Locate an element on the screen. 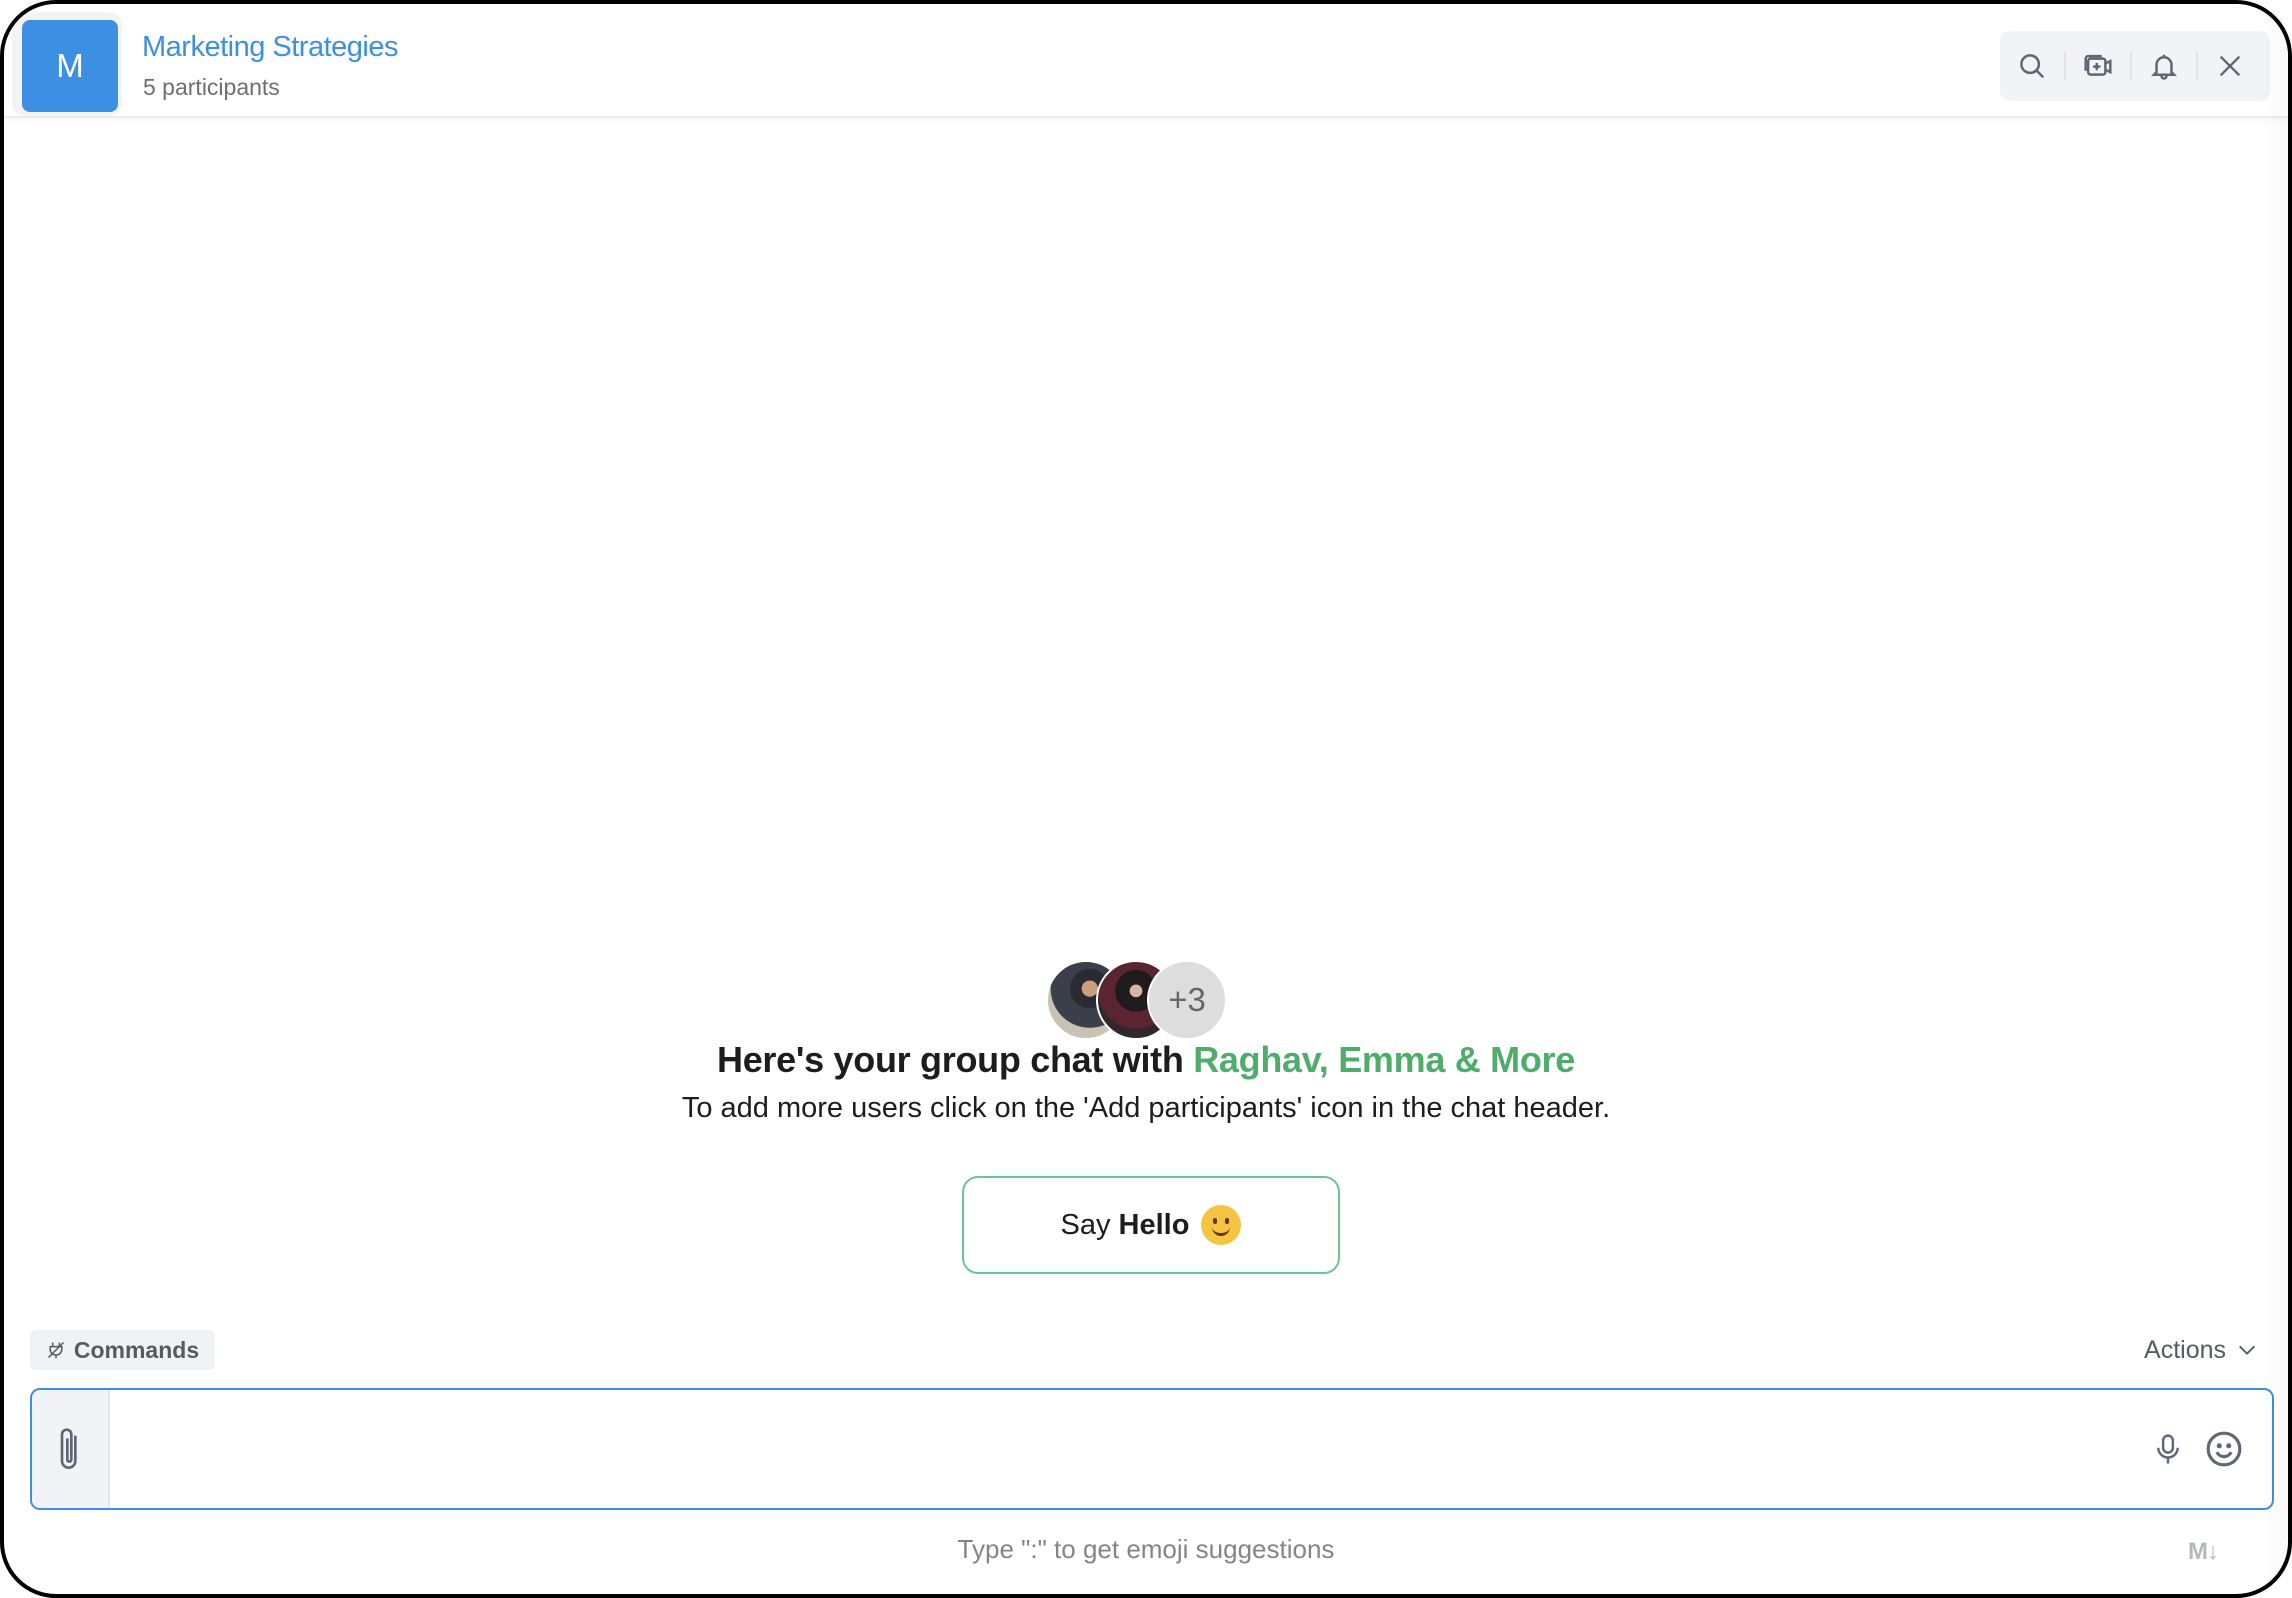  emoji-picker-button is located at coordinates (2224, 1449).